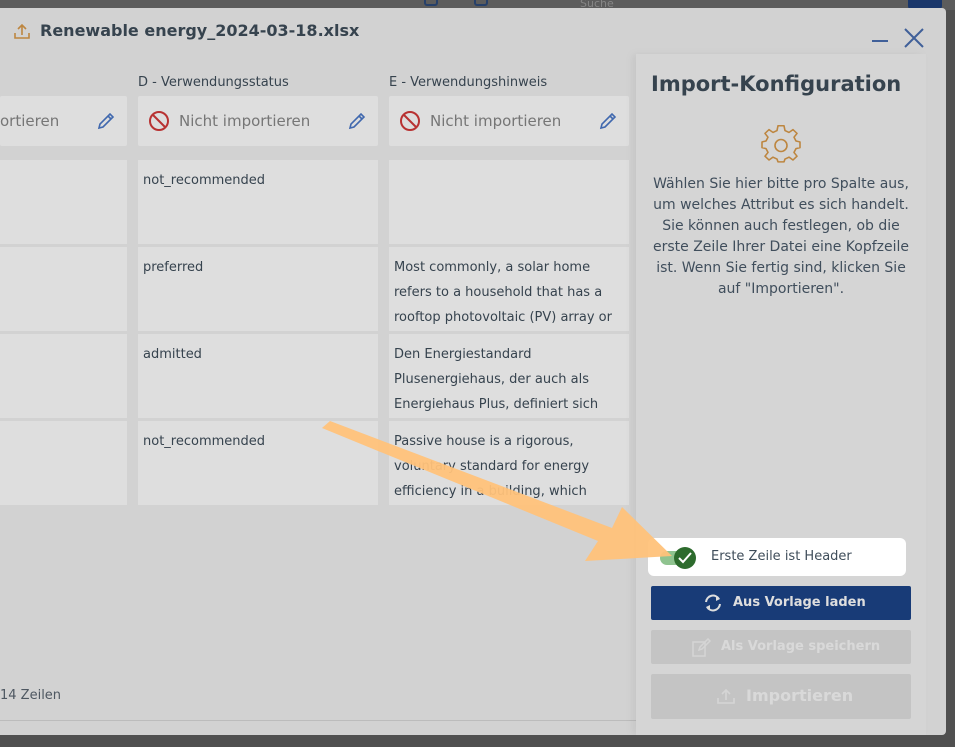 The width and height of the screenshot is (955, 747). I want to click on window-icon, so click(481, 3).